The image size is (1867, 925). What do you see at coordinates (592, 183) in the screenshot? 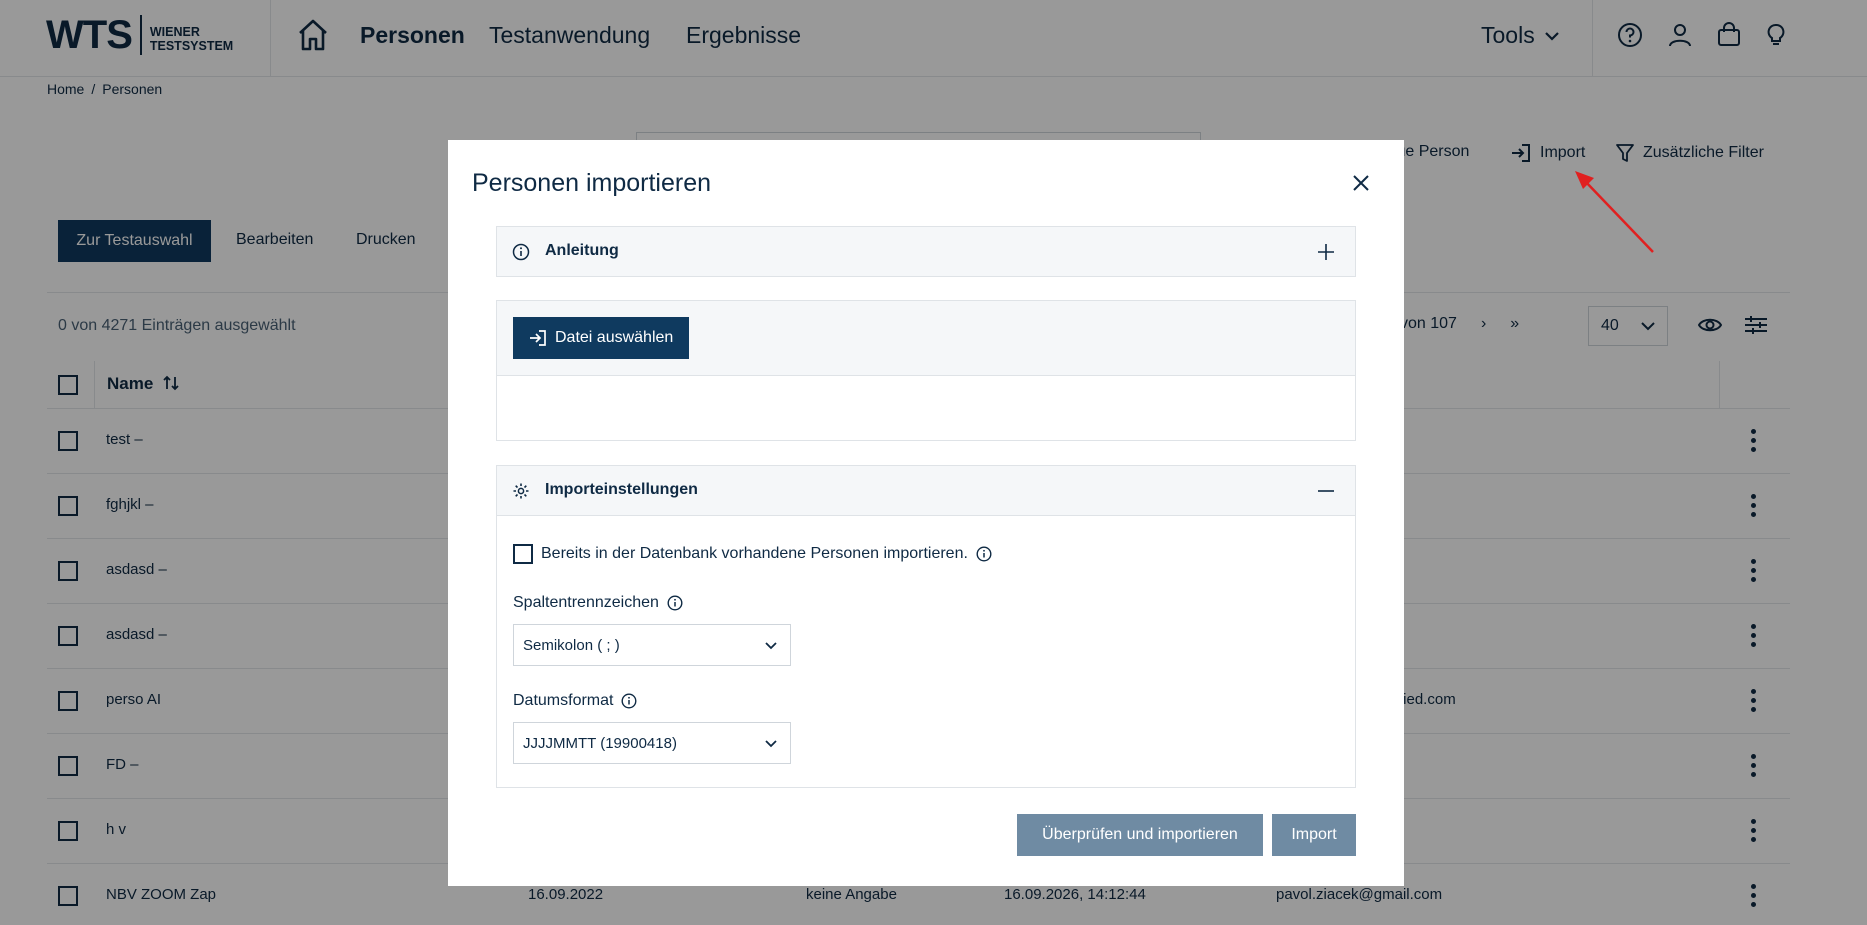
I see `dialog-title: Personen importieren` at bounding box center [592, 183].